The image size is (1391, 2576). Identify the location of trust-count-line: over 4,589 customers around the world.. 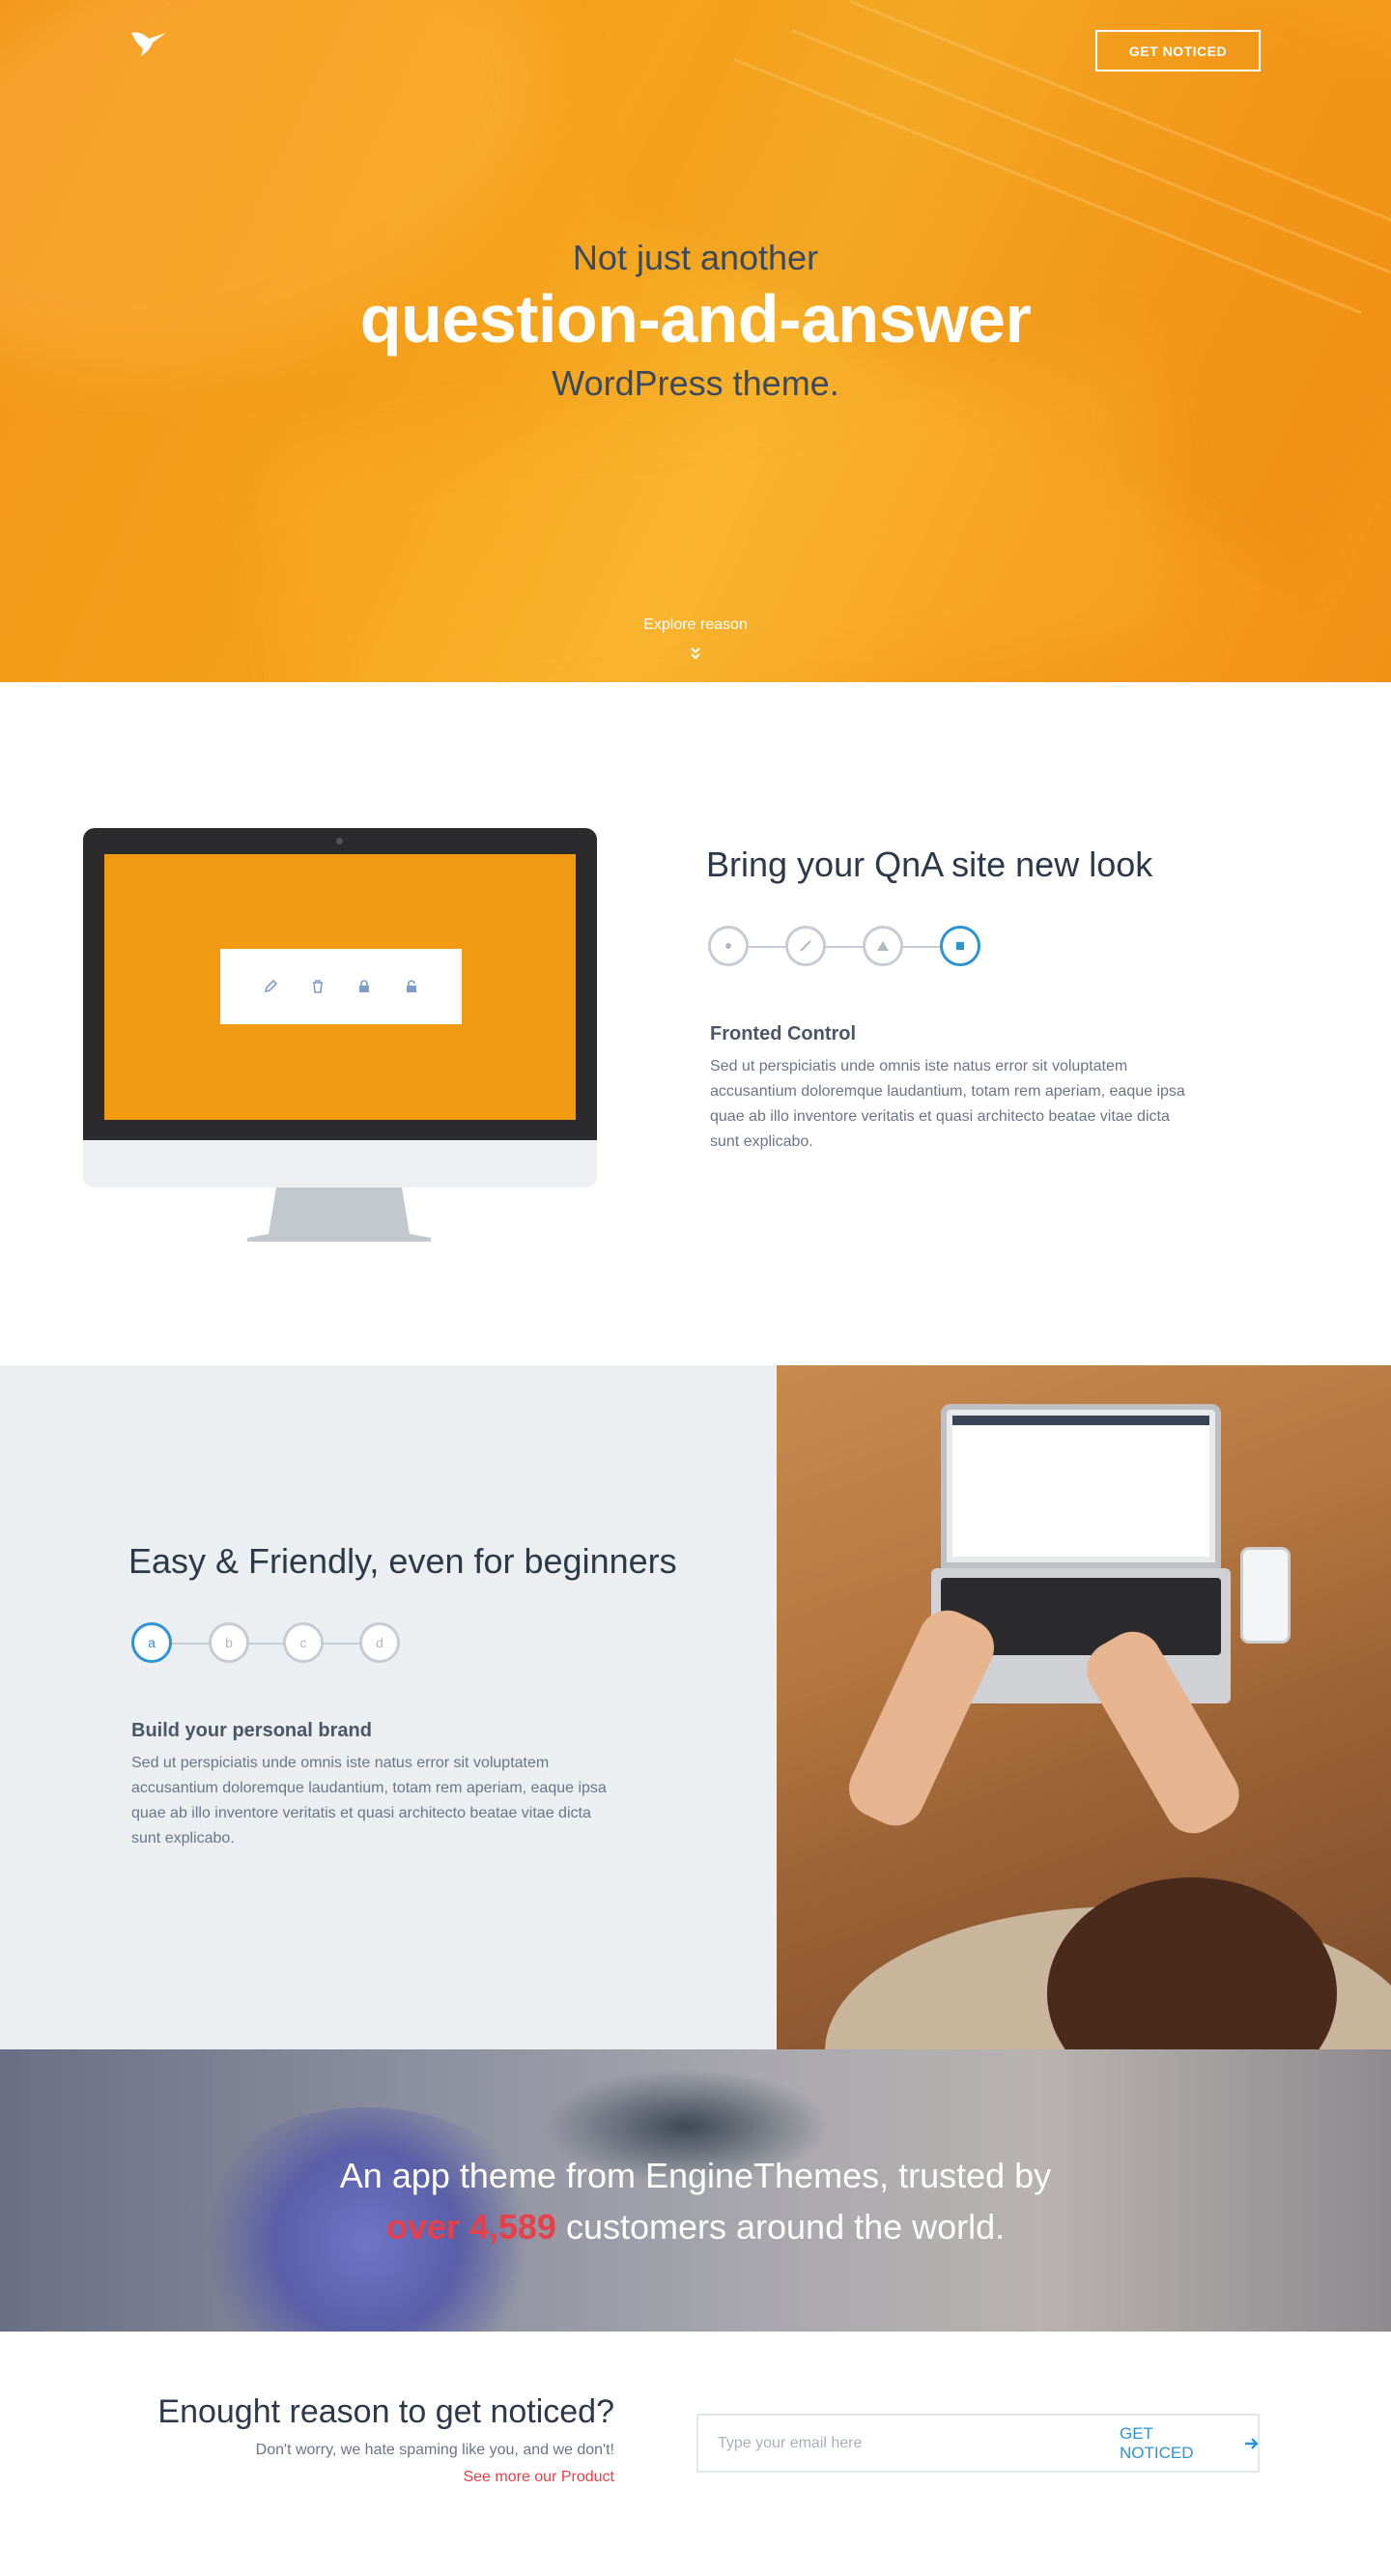
(695, 2227).